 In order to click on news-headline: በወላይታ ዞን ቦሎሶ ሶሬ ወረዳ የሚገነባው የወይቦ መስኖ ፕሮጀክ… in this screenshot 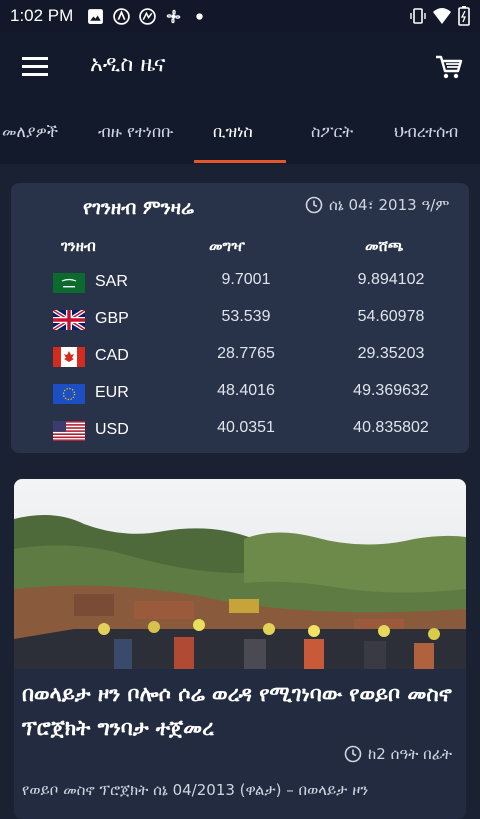, I will do `click(240, 711)`.